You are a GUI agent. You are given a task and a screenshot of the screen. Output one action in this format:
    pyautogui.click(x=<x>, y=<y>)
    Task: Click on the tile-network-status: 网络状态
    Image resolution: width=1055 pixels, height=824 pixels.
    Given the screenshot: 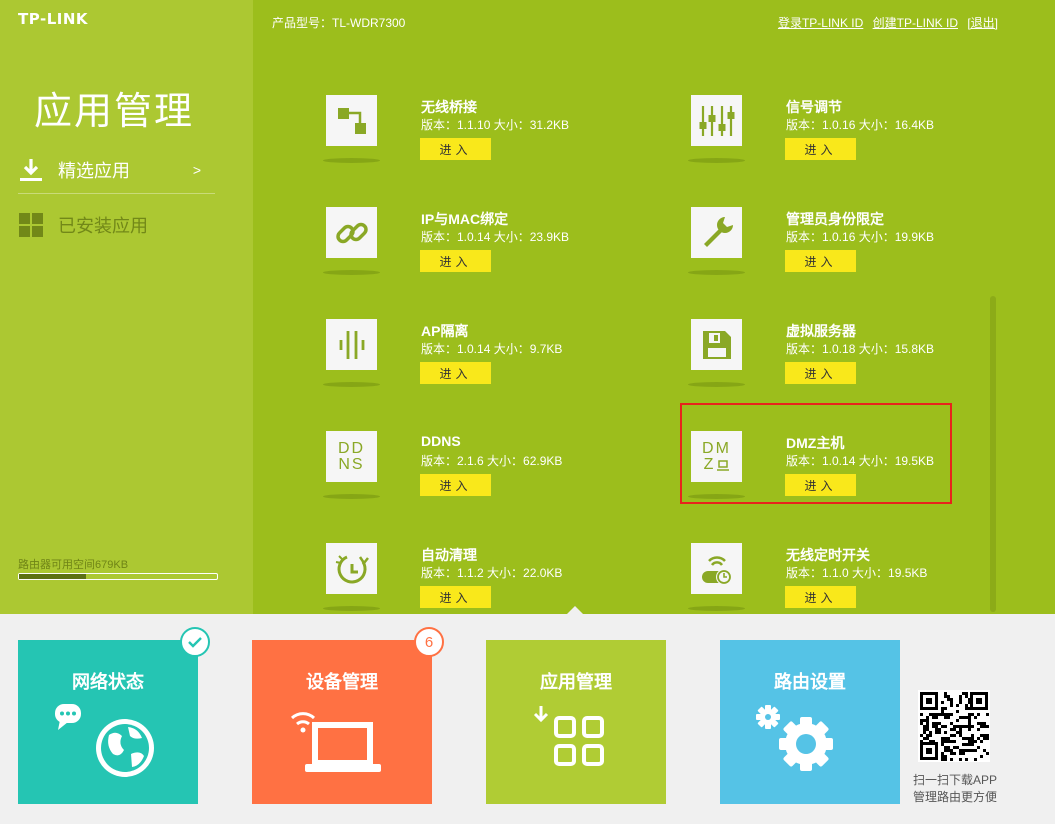 What is the action you would take?
    pyautogui.click(x=108, y=722)
    